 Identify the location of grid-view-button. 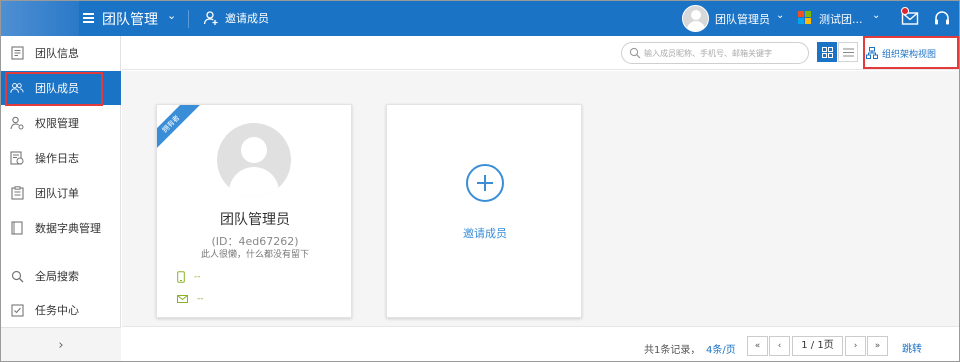
(827, 52).